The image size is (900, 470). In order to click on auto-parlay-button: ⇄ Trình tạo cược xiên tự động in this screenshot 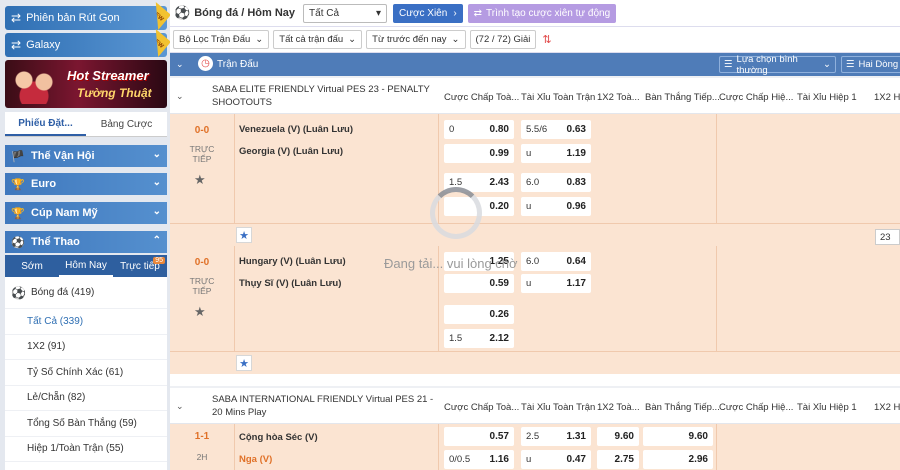, I will do `click(542, 13)`.